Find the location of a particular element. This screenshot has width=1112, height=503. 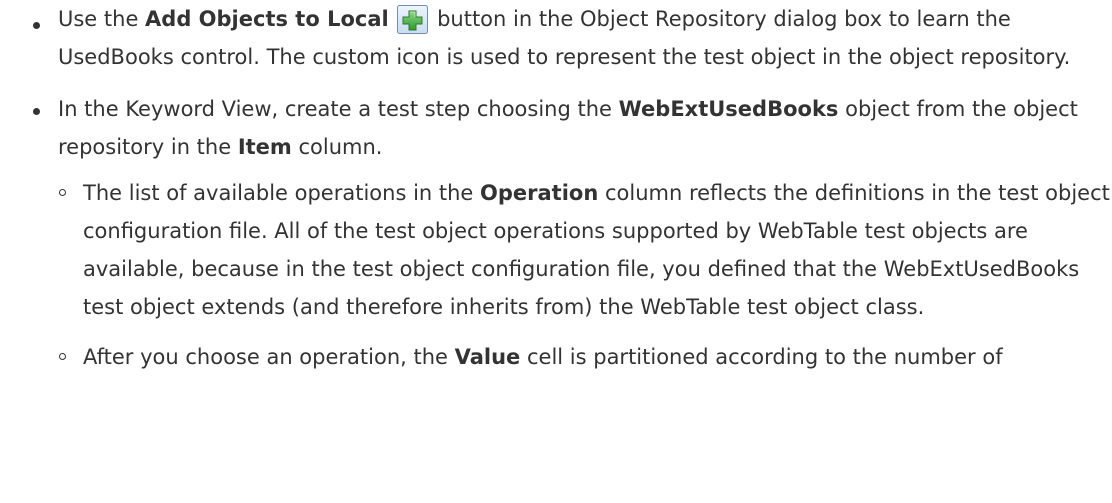

bullet-text-part3: column. is located at coordinates (337, 147).